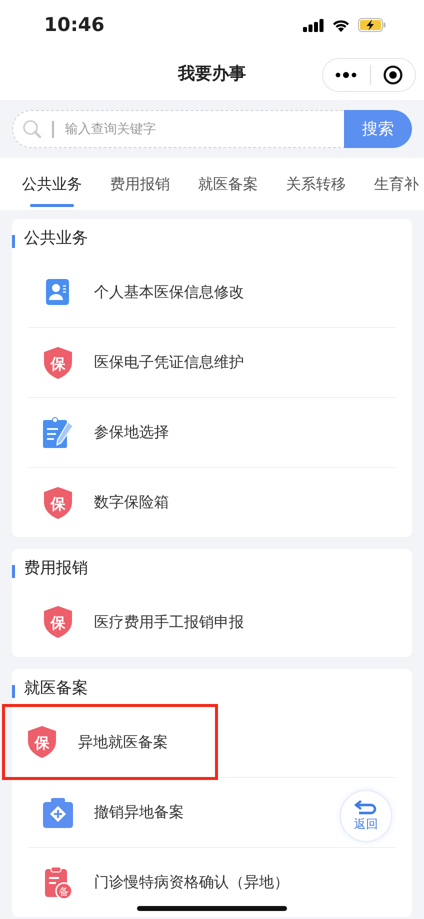 The width and height of the screenshot is (424, 919). What do you see at coordinates (32, 129) in the screenshot?
I see `search-icon` at bounding box center [32, 129].